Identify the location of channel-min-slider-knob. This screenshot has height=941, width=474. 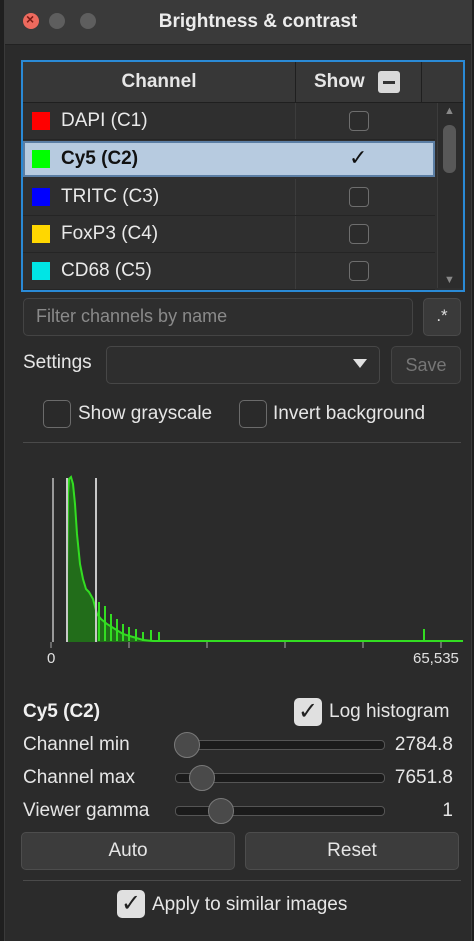
(187, 745).